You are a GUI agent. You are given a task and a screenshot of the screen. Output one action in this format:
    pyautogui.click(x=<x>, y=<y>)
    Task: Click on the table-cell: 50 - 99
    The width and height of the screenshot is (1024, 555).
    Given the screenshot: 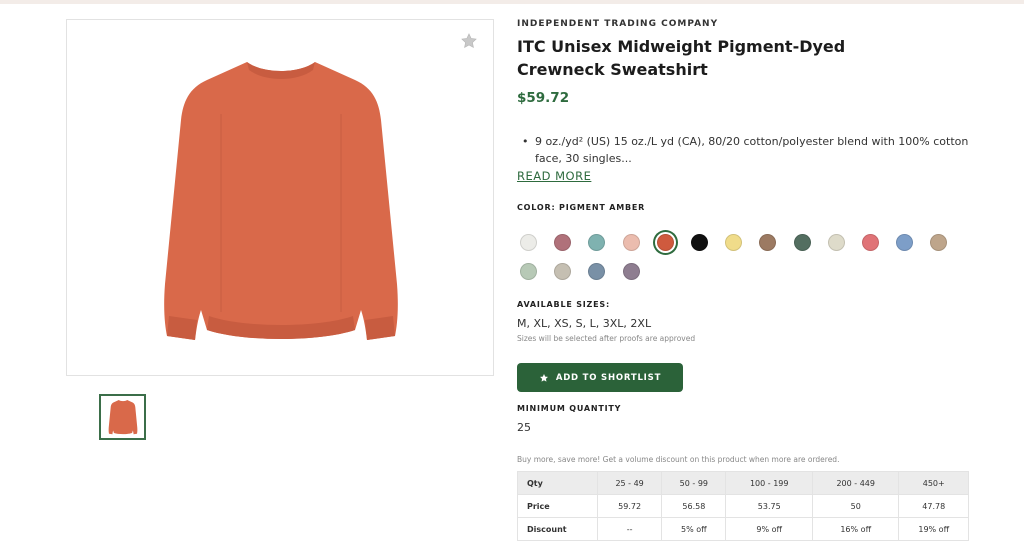 What is the action you would take?
    pyautogui.click(x=694, y=483)
    